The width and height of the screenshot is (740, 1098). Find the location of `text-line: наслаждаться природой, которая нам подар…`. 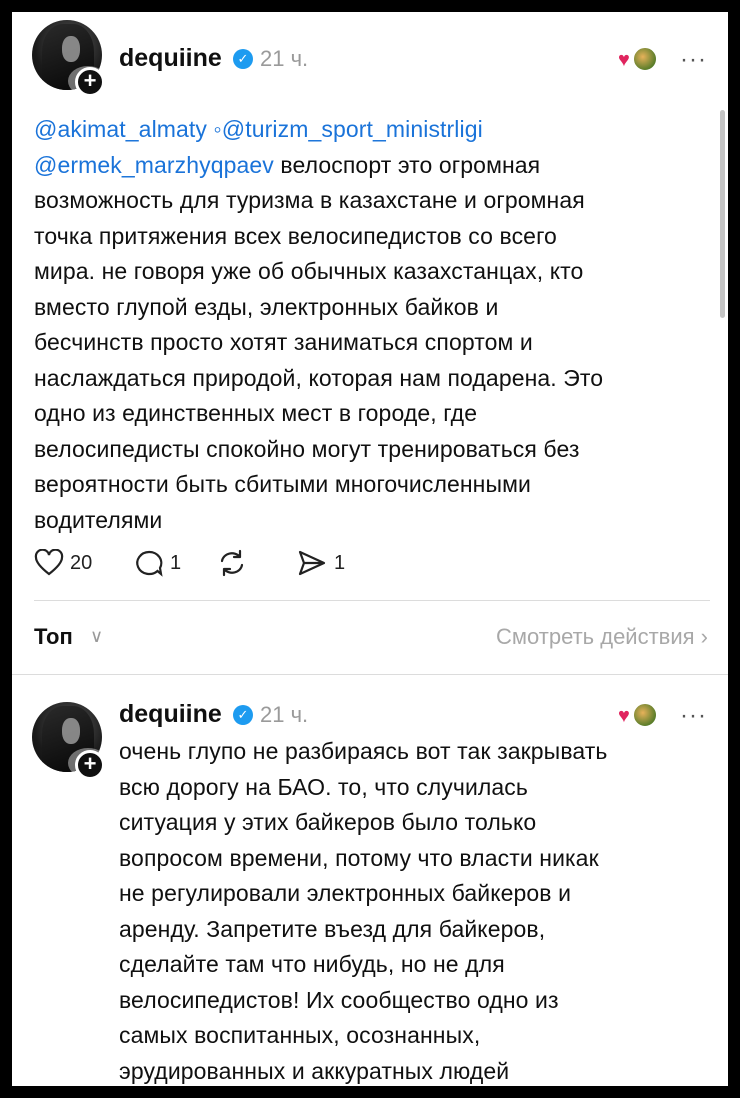

text-line: наслаждаться природой, которая нам подар… is located at coordinates (319, 377).